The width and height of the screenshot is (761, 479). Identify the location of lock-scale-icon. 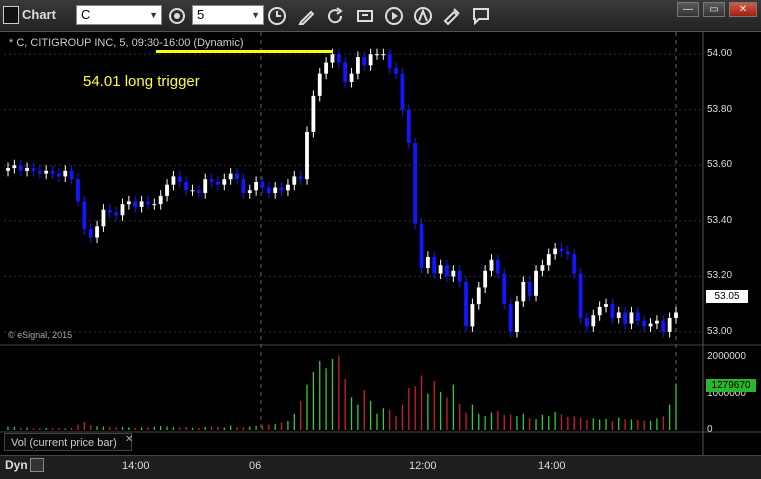
(37, 465).